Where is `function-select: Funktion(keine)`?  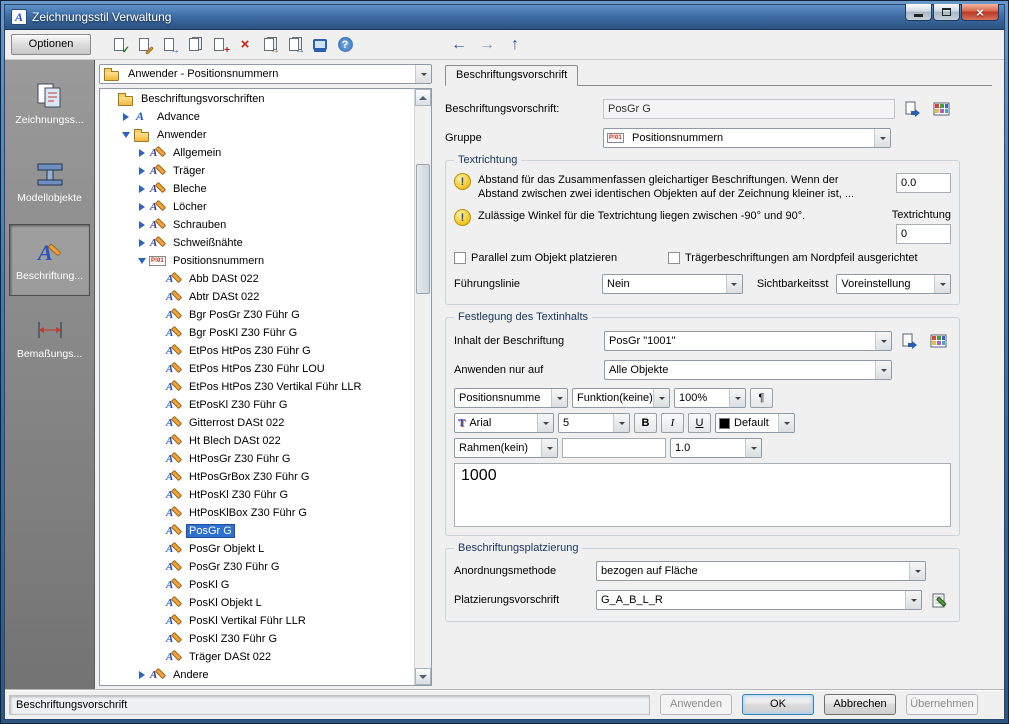 function-select: Funktion(keine) is located at coordinates (621, 398).